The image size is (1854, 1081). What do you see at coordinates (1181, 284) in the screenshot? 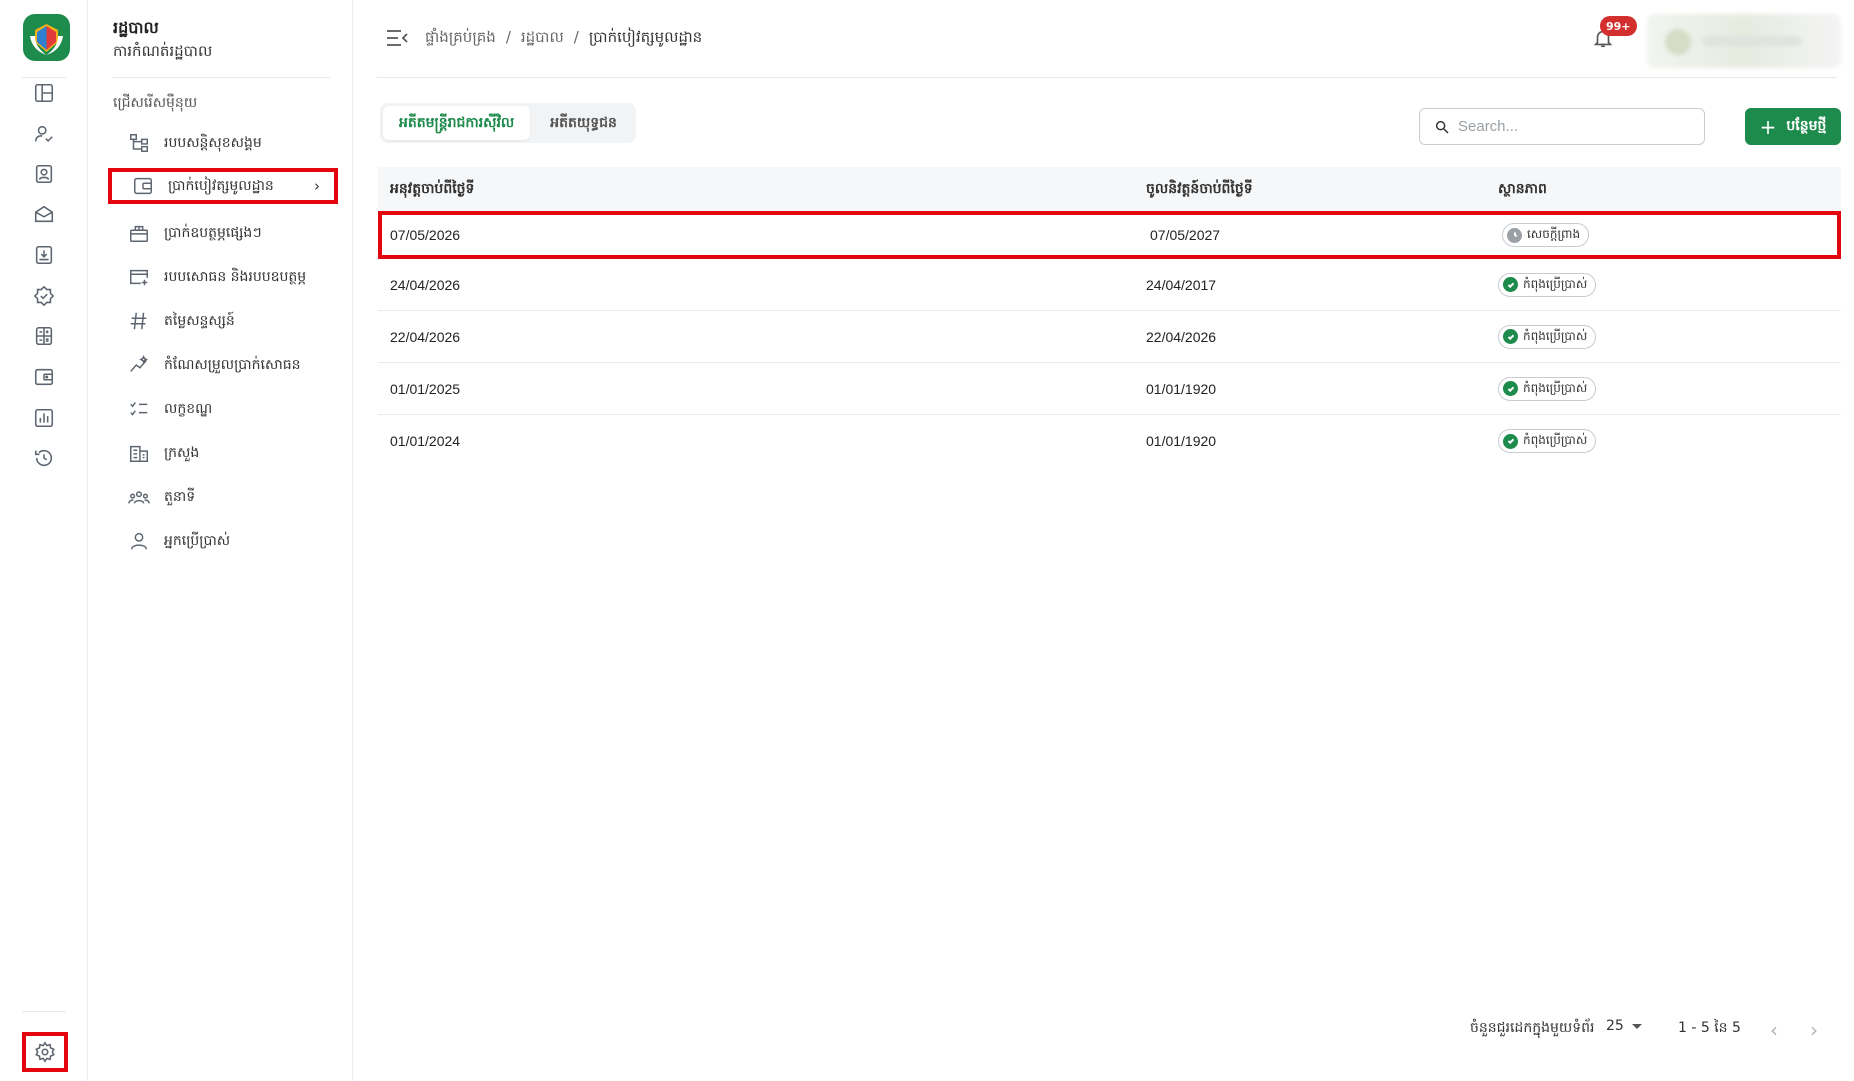
I see `cell-retirement-date: 24/04/2017` at bounding box center [1181, 284].